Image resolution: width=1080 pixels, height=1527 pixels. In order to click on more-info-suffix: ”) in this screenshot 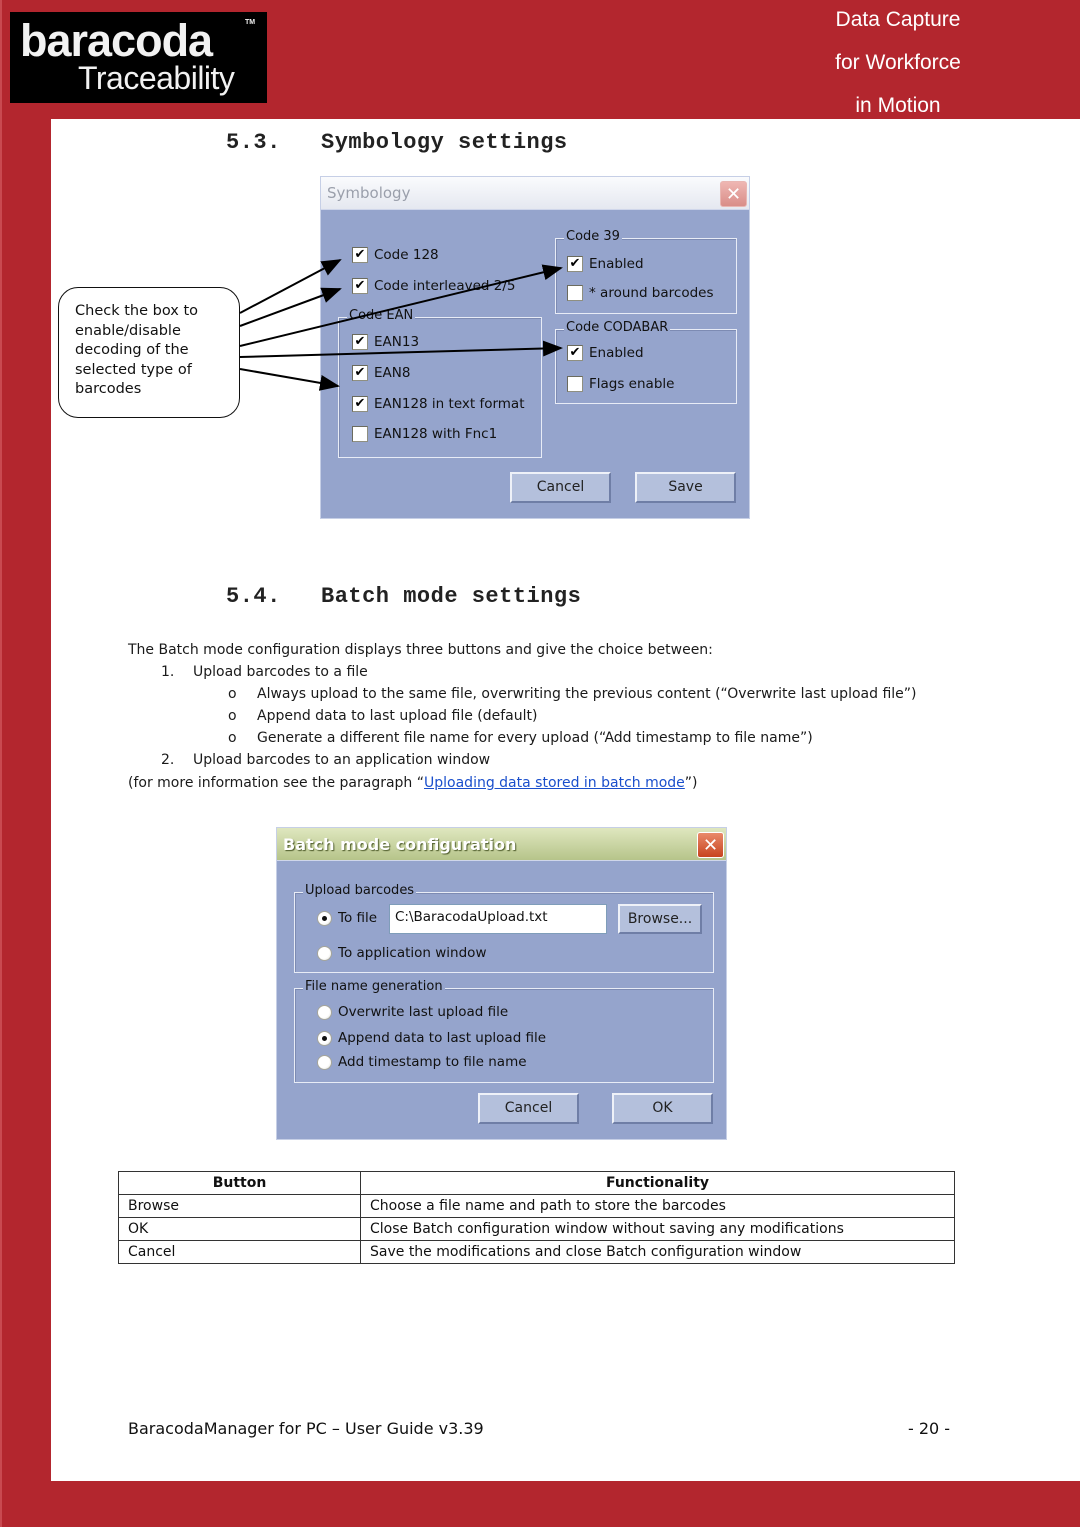, I will do `click(691, 783)`.